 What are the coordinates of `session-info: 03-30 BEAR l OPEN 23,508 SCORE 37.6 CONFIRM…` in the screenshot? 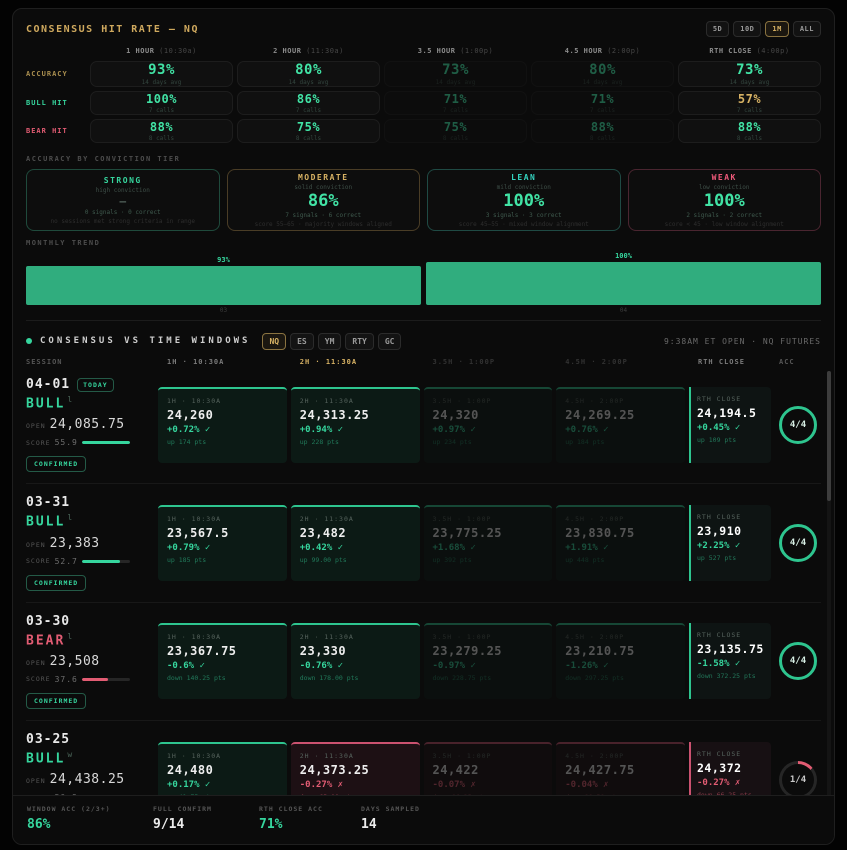 It's located at (90, 661).